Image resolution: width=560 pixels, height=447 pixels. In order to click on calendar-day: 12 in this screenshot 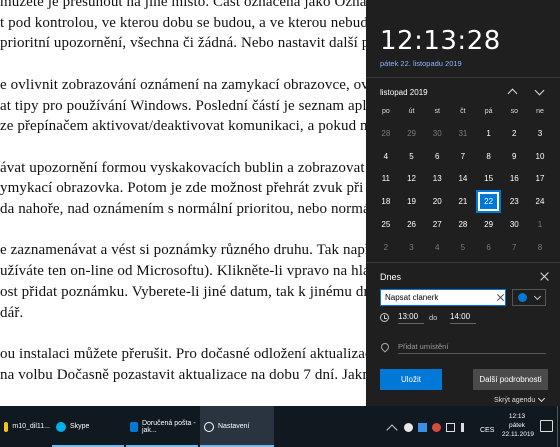, I will do `click(412, 179)`.